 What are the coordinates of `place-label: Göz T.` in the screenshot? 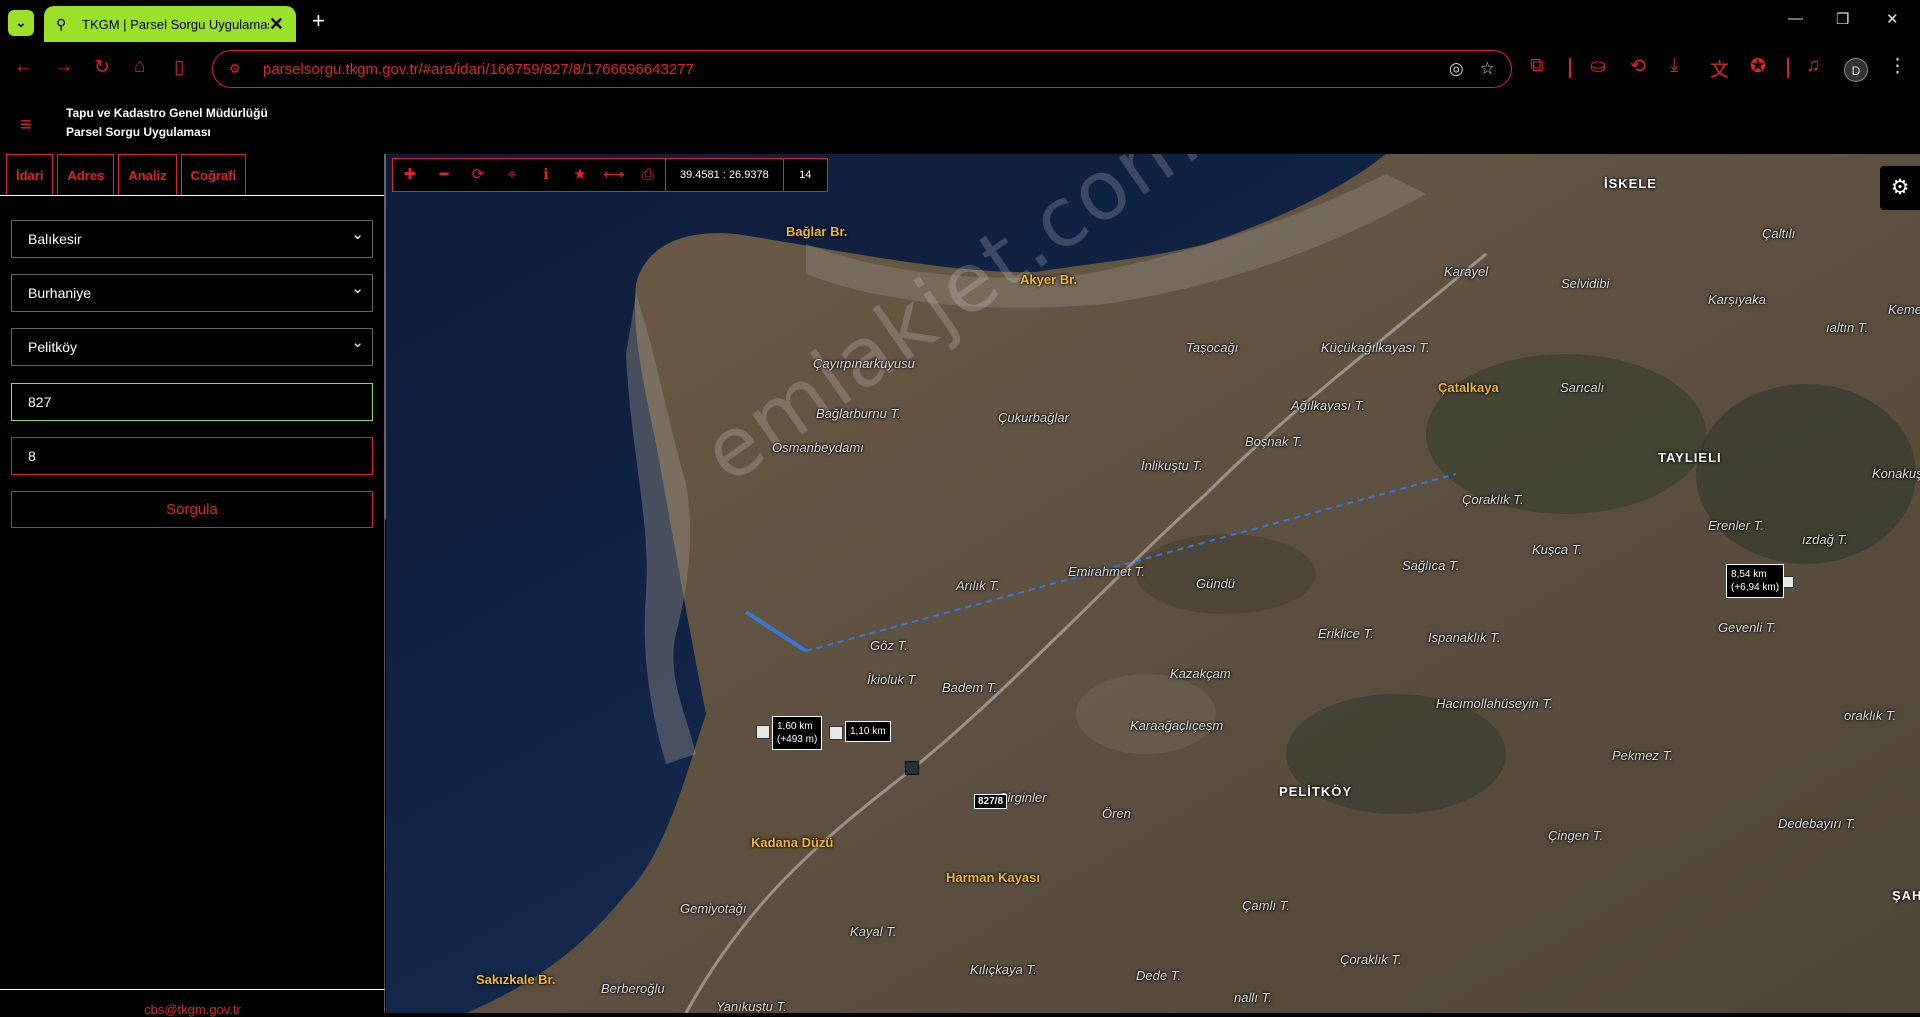 It's located at (889, 645).